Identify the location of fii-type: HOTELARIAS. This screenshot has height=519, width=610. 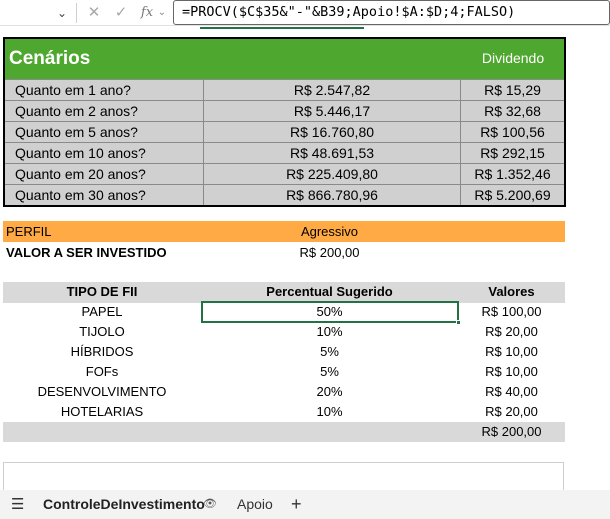
(102, 412).